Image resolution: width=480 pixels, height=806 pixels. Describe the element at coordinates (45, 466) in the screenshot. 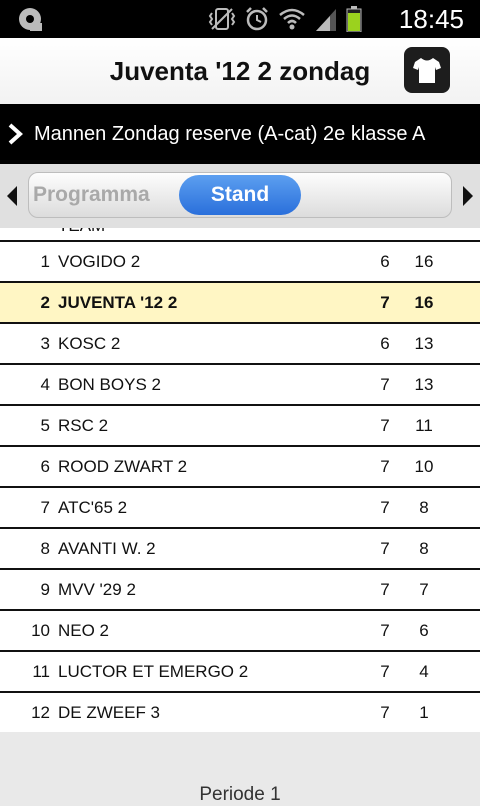

I see `position-cell: 6` at that location.